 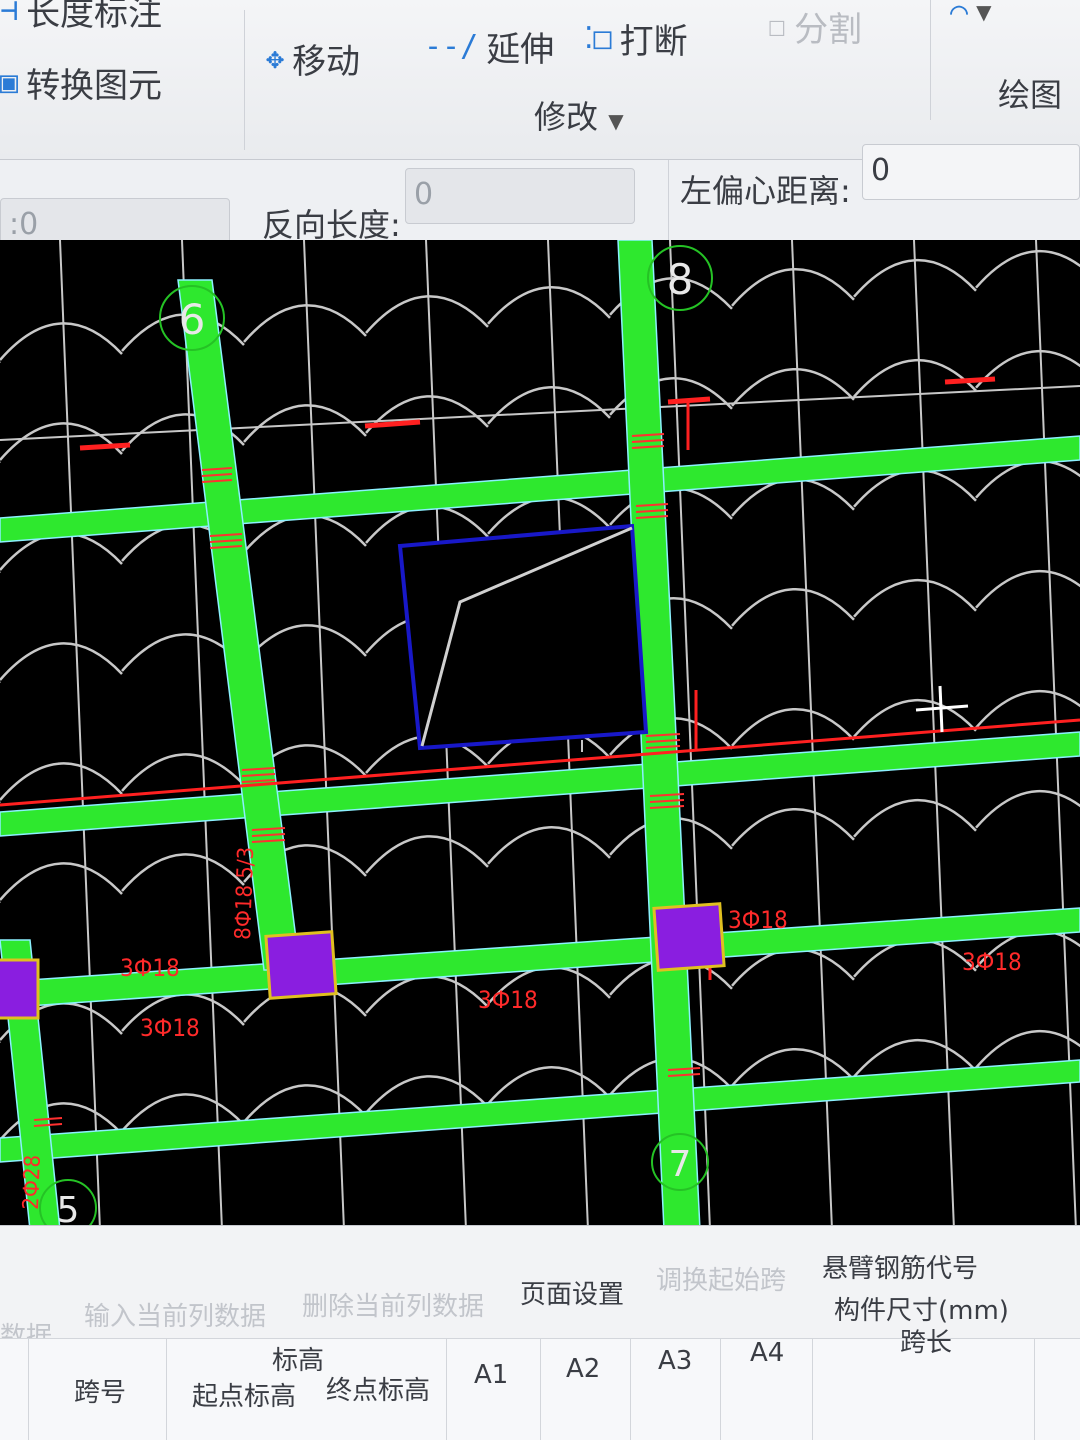 What do you see at coordinates (94, 86) in the screenshot?
I see `convert-element-label: 转换图元` at bounding box center [94, 86].